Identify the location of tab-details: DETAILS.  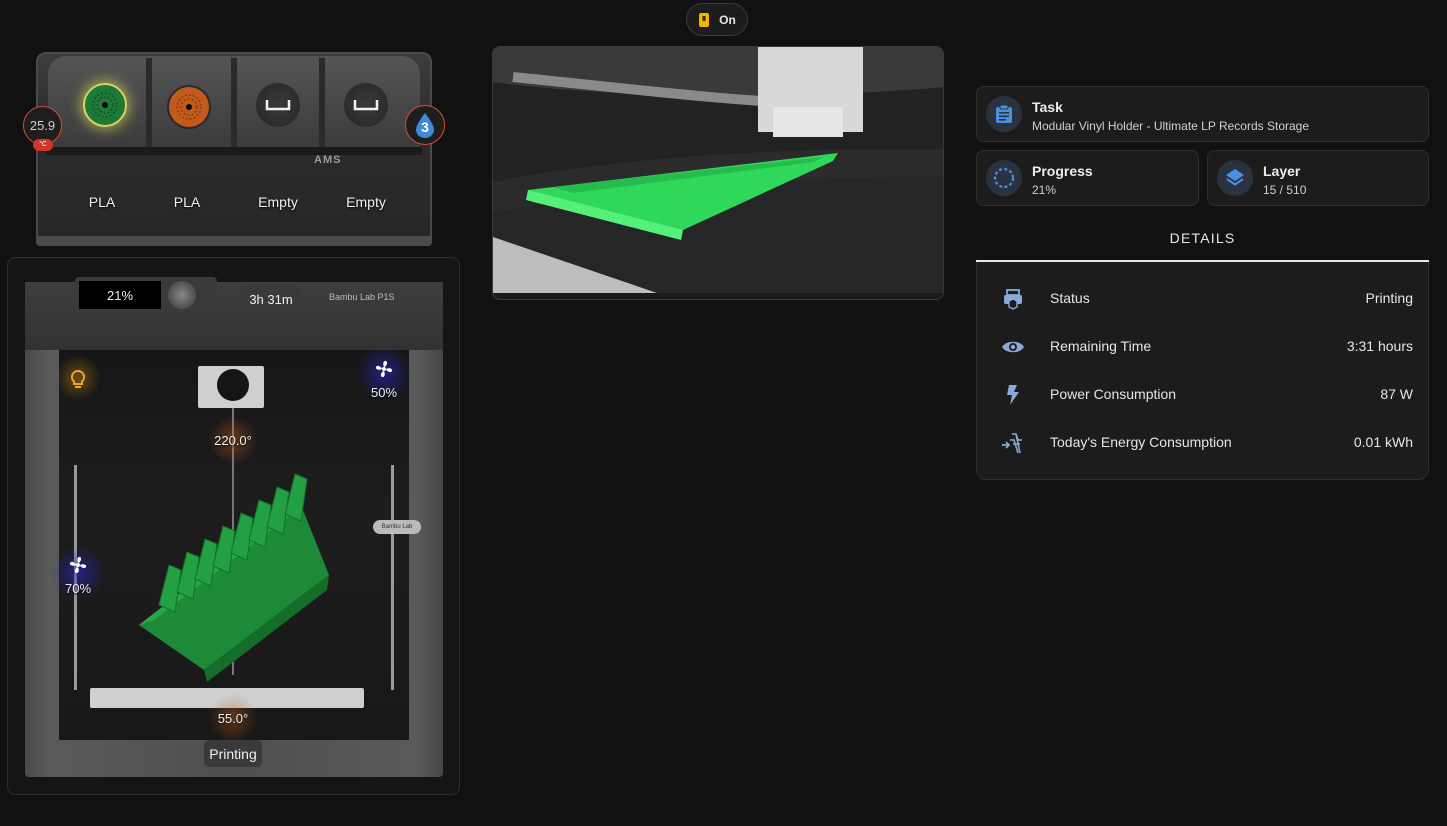
(1202, 243).